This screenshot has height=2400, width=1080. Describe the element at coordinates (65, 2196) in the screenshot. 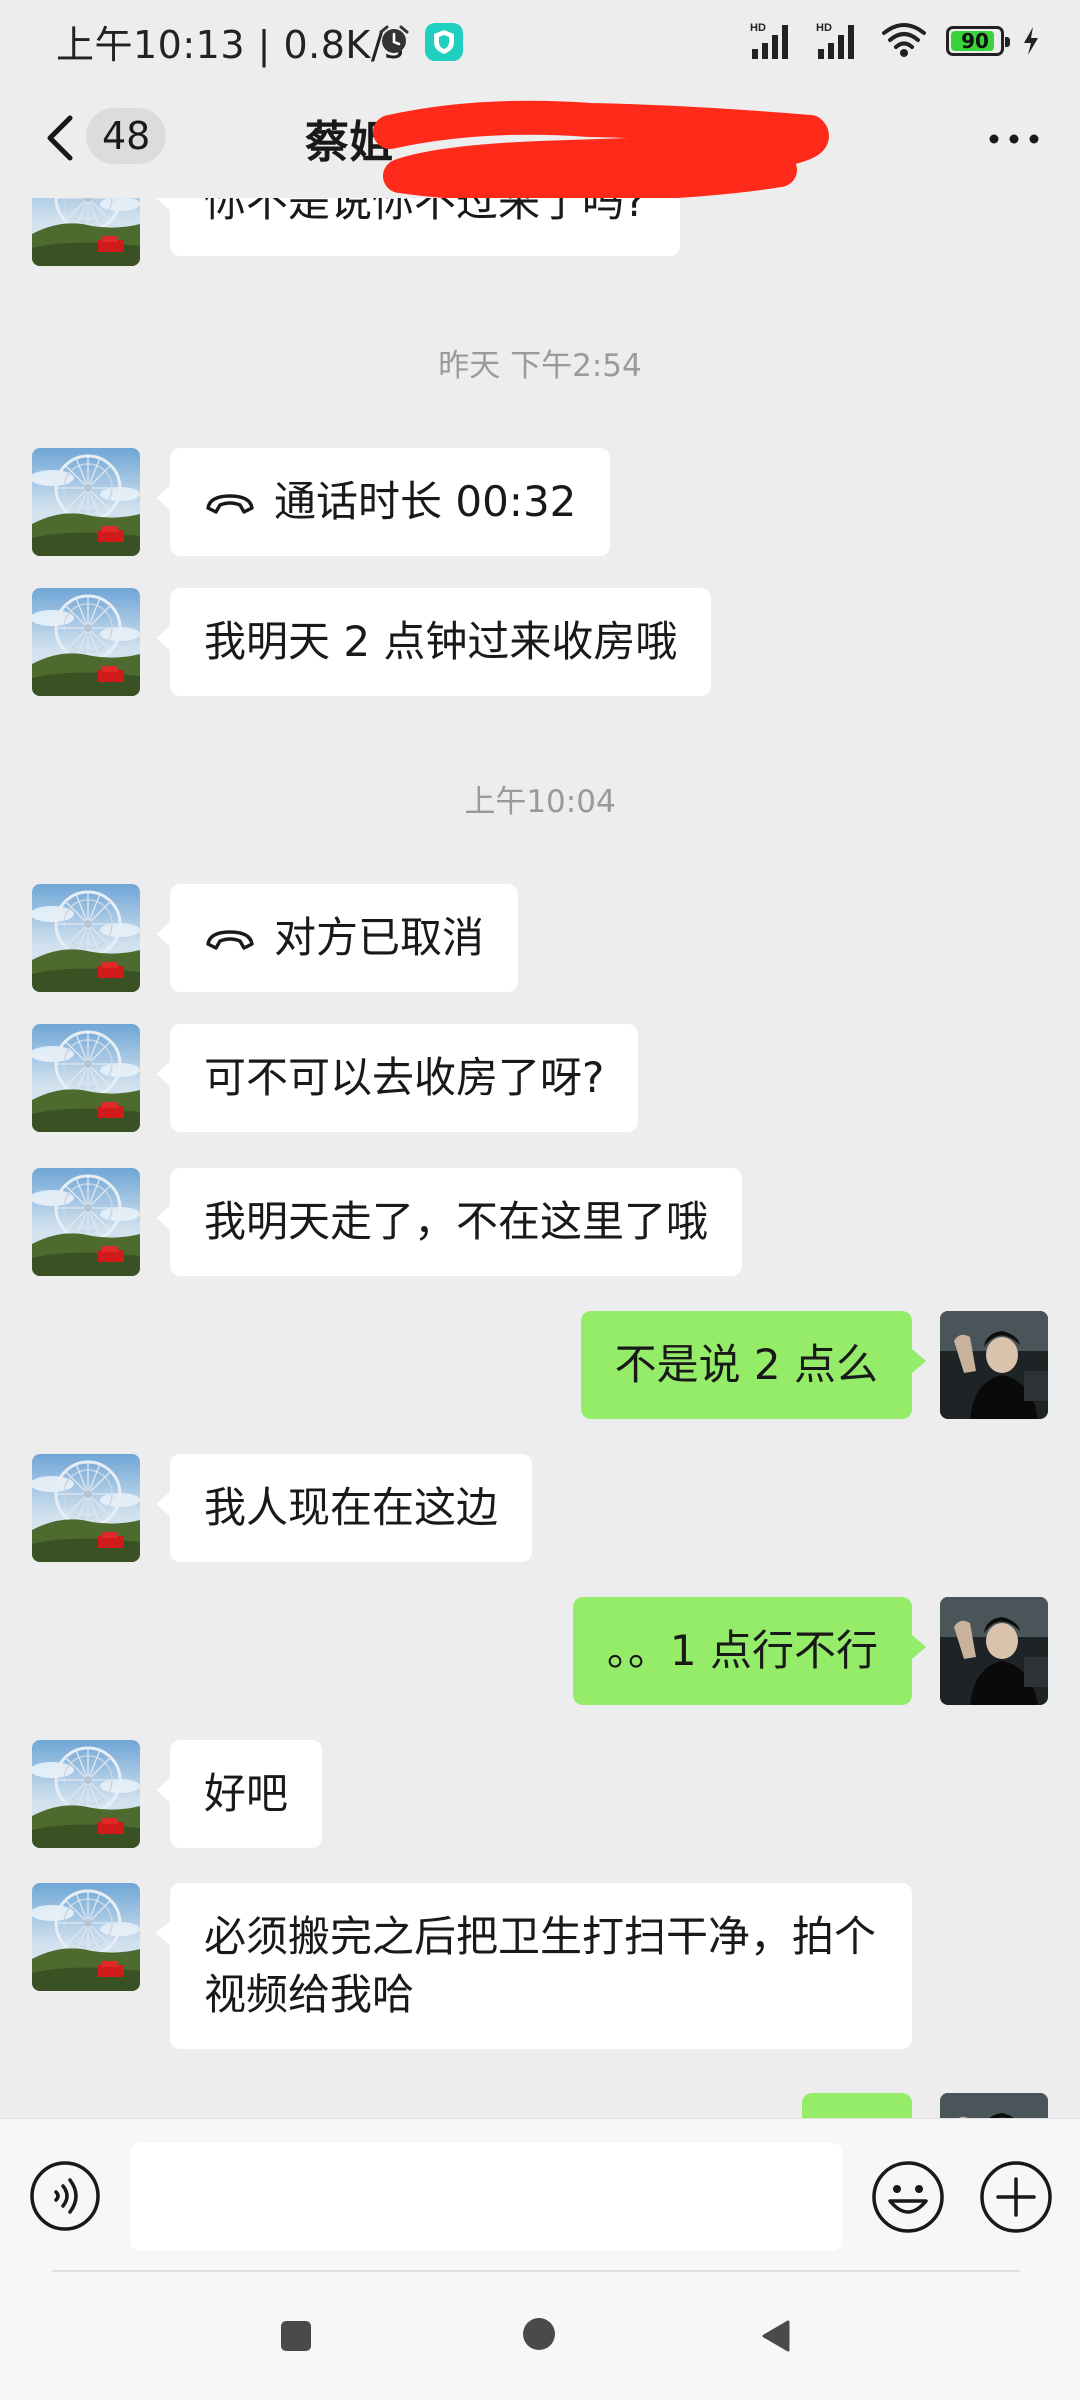

I see `voice-input-icon` at that location.